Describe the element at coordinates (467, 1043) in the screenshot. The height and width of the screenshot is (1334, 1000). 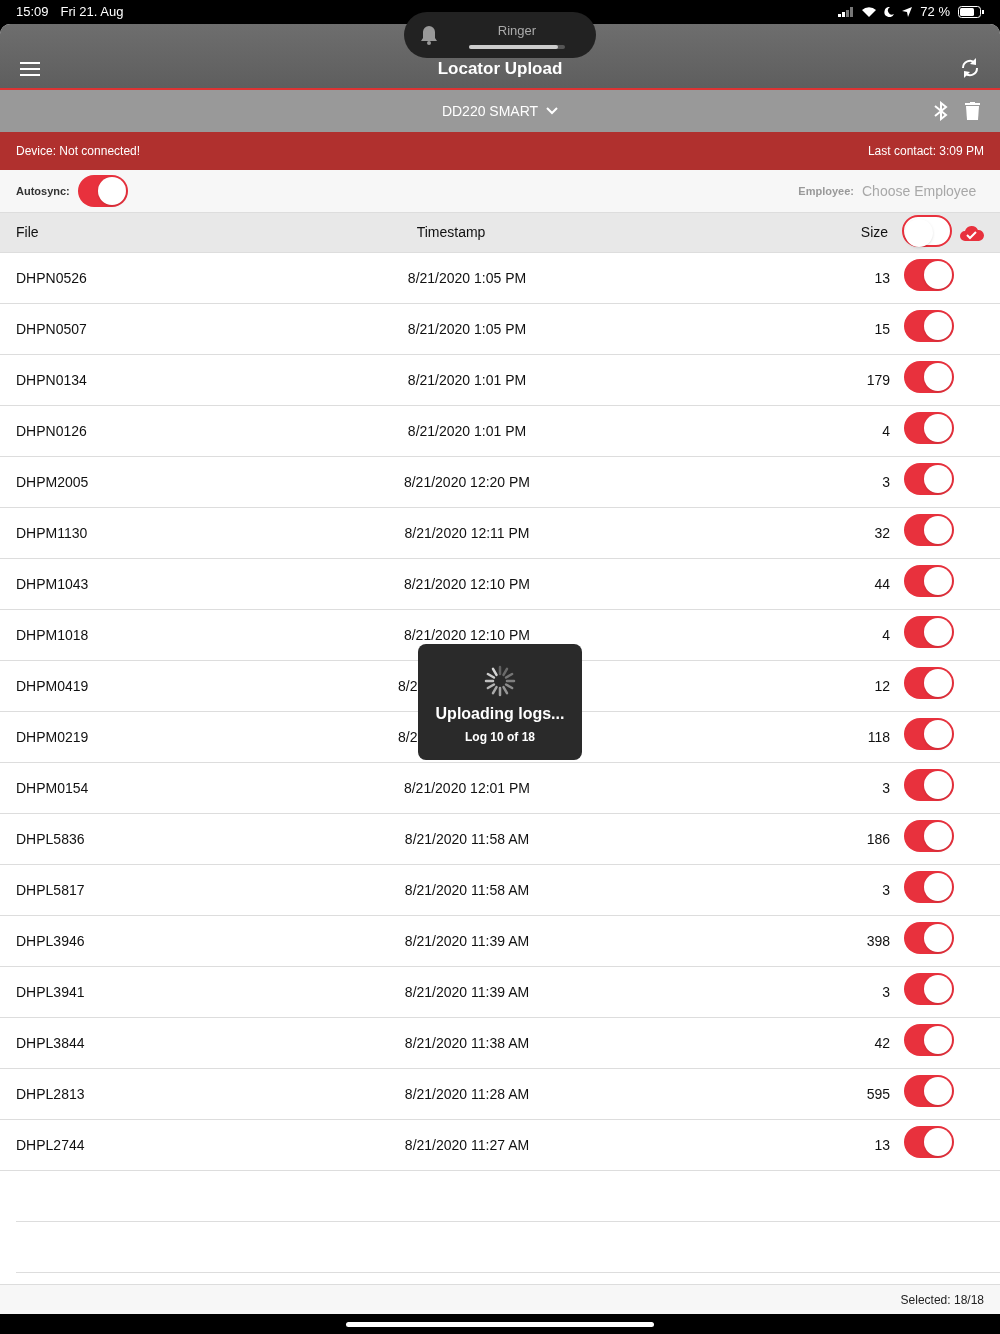
I see `timestamp: 8/21/2020 11:38 AM` at that location.